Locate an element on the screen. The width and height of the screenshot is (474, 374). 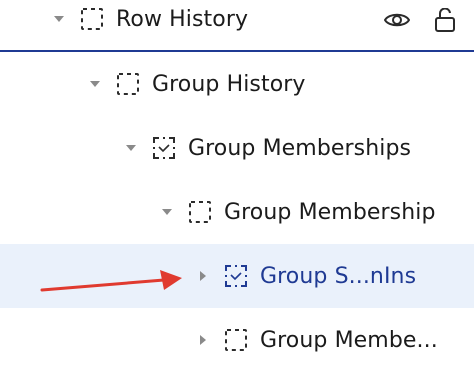
red-arrow-pointer is located at coordinates (115, 280).